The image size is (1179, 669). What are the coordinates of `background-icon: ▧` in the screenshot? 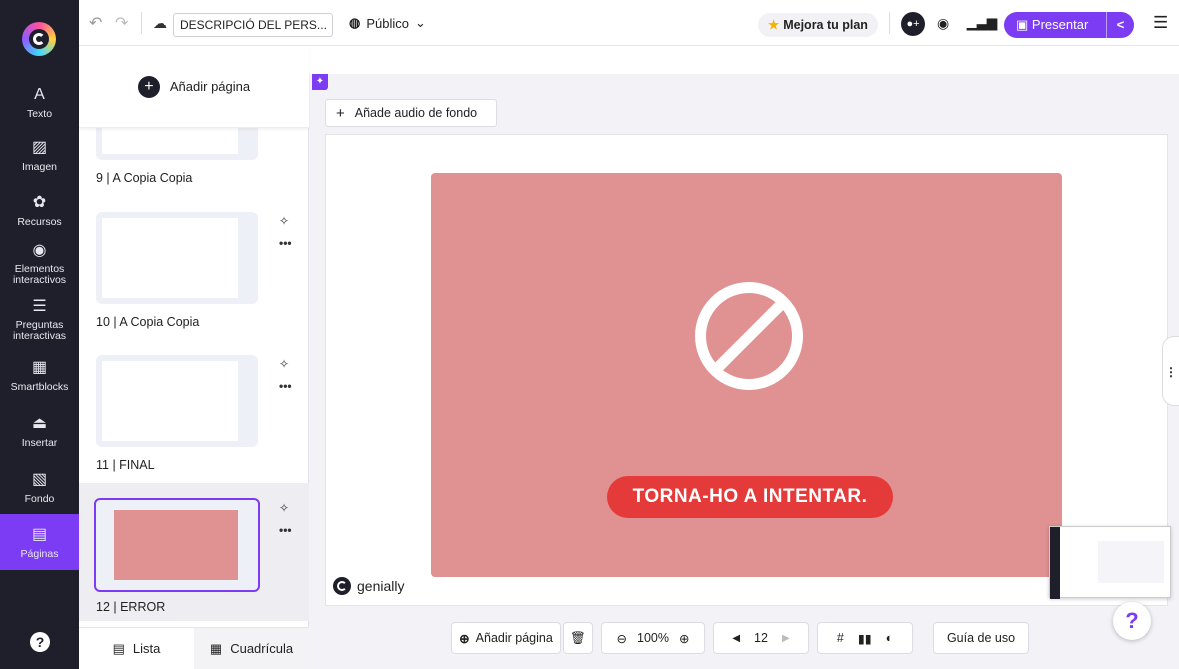 It's located at (39, 479).